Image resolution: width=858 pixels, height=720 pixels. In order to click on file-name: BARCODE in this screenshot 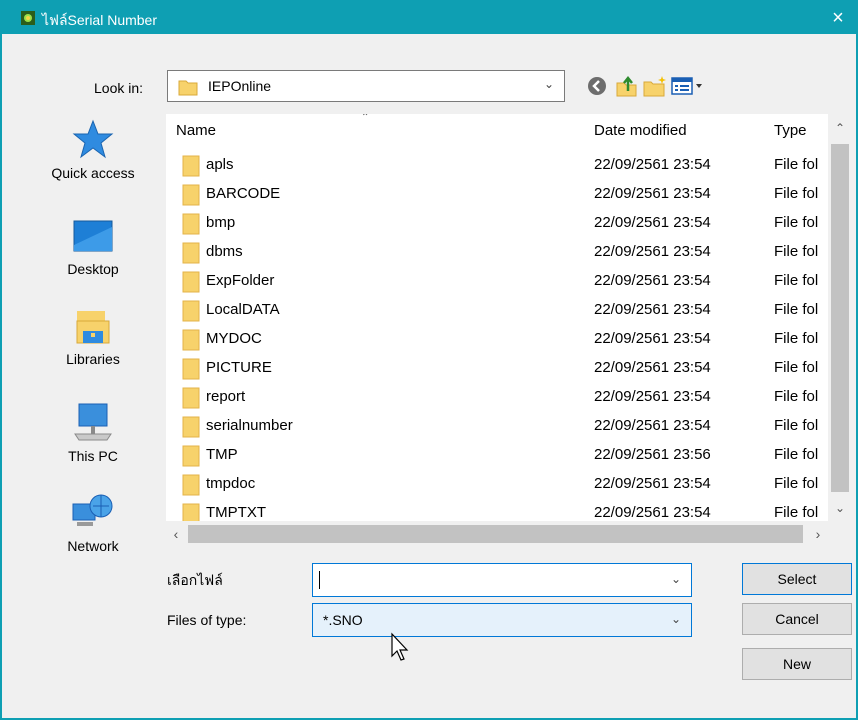, I will do `click(243, 193)`.